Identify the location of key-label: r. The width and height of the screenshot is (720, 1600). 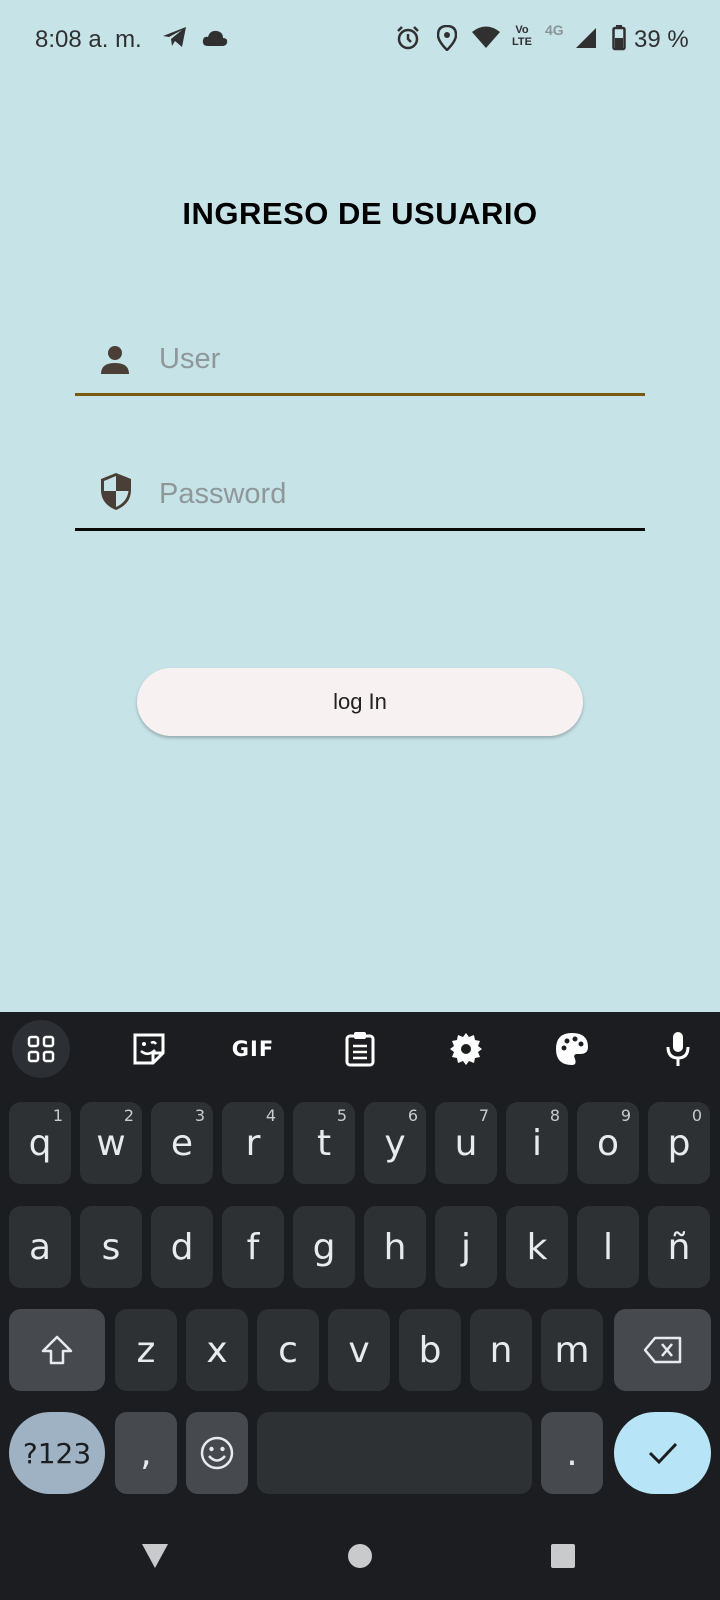
(253, 1143).